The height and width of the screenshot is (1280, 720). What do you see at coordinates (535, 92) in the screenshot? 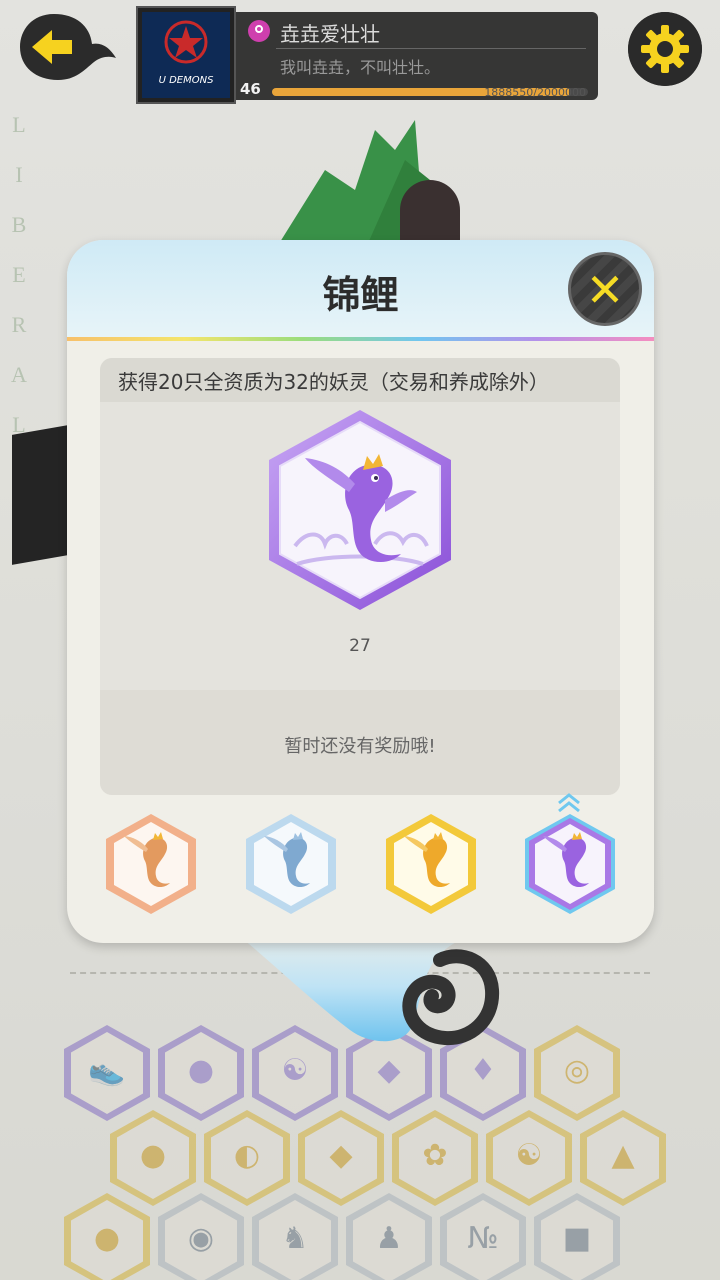
I see `xp-text: 1888550/2000000` at bounding box center [535, 92].